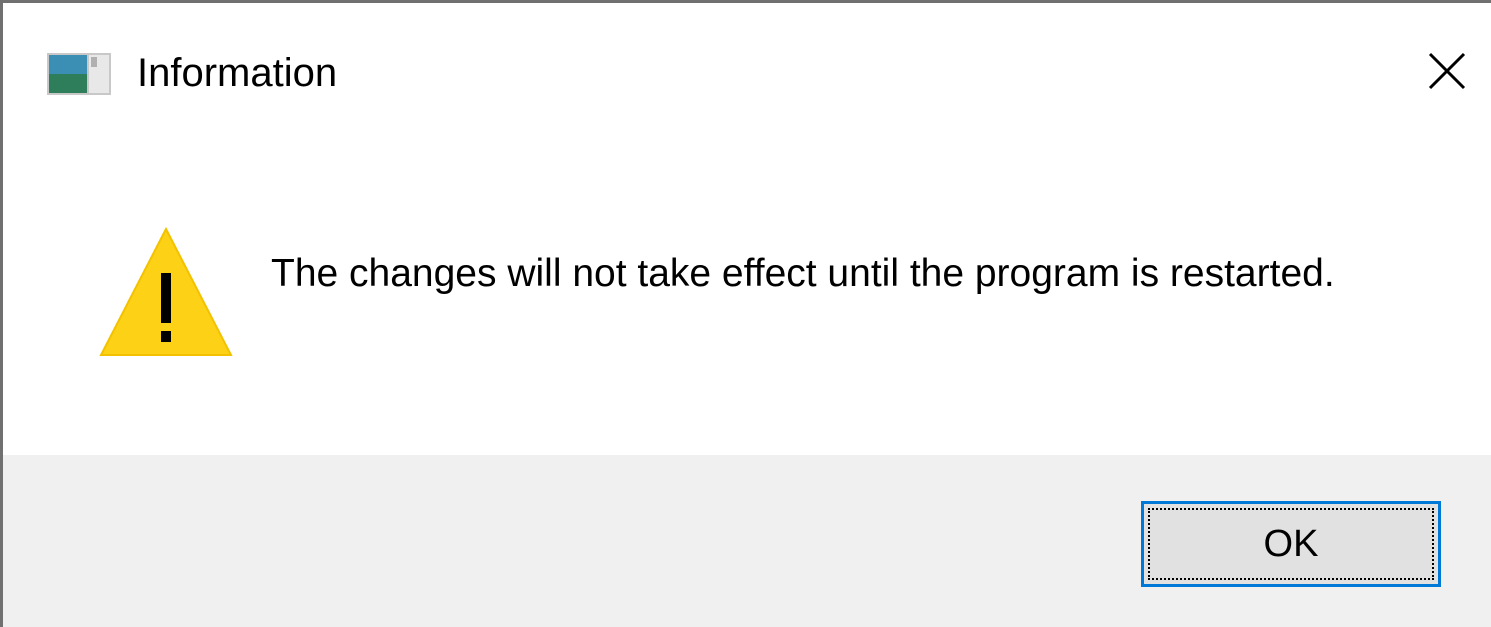 Image resolution: width=1491 pixels, height=627 pixels. Describe the element at coordinates (166, 293) in the screenshot. I see `warning-icon` at that location.